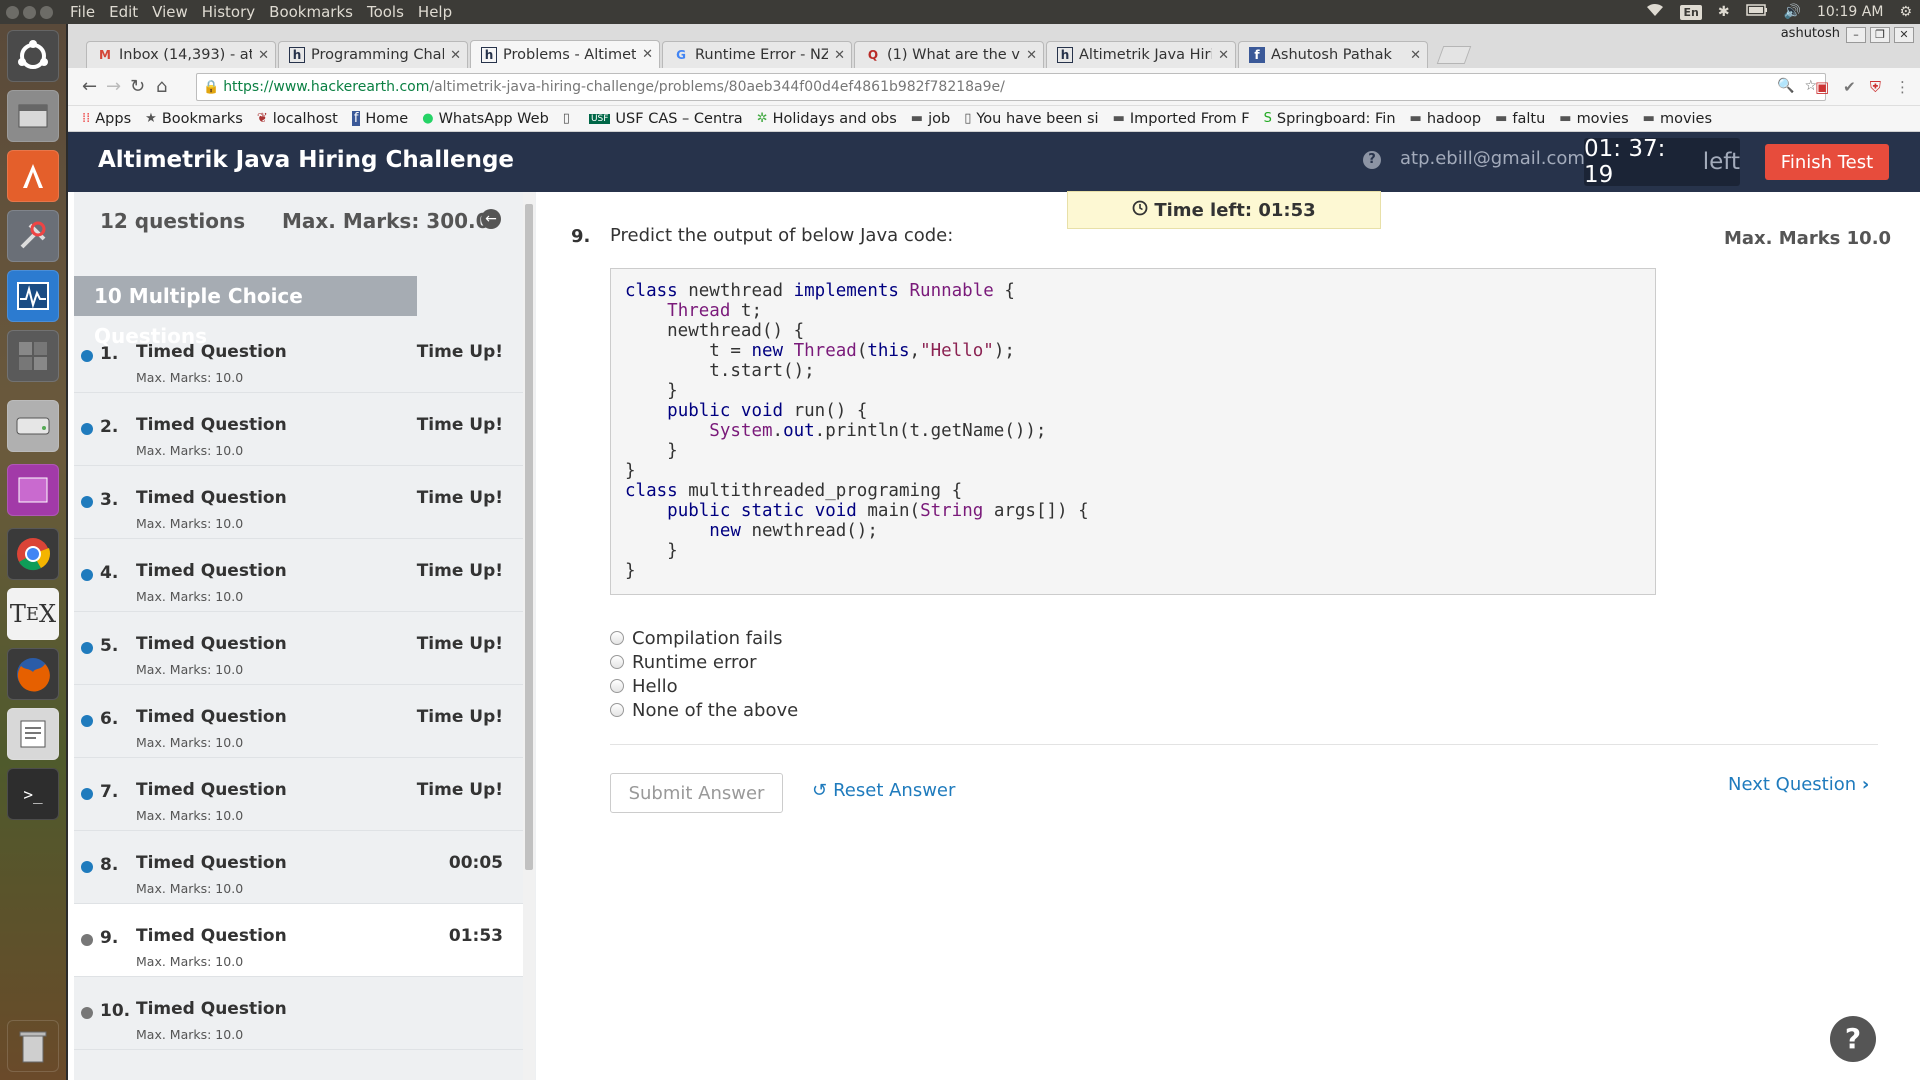  Describe the element at coordinates (33, 614) in the screenshot. I see `tex-editor-icon: TEX` at that location.